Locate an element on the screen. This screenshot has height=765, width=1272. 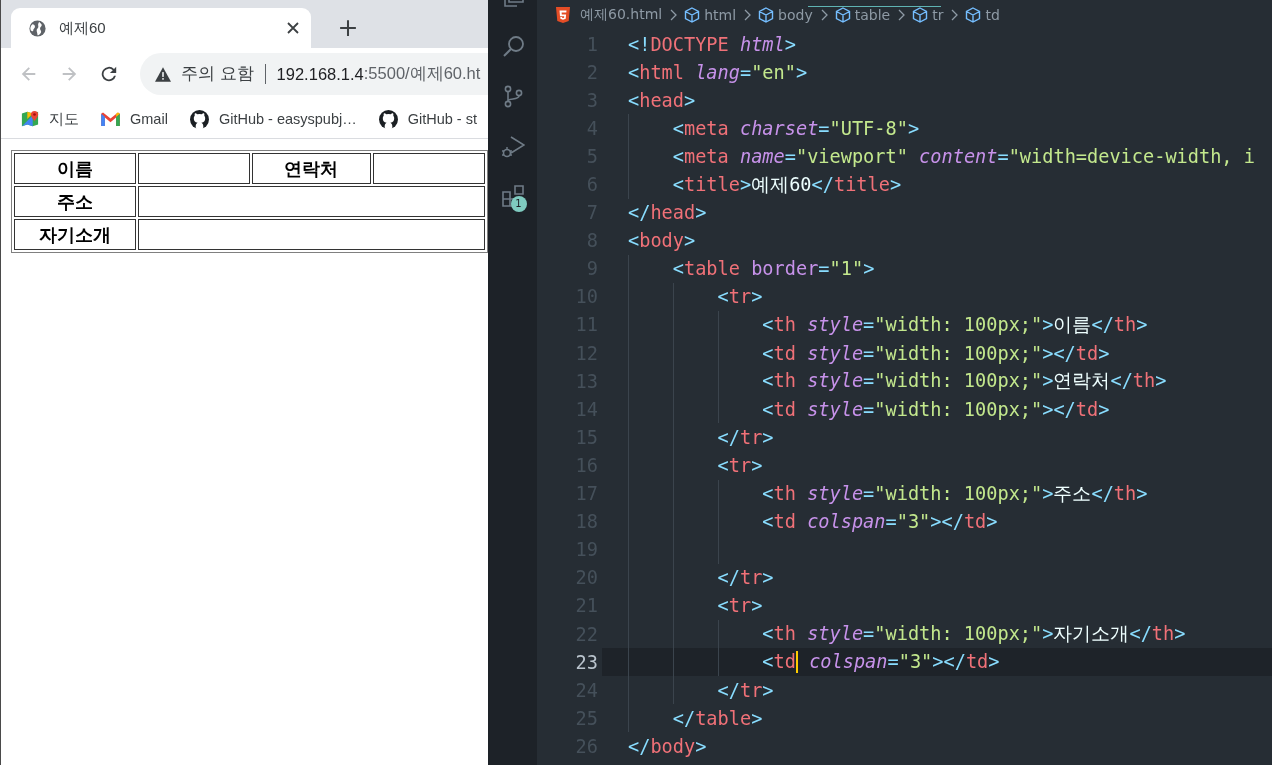
code-line: <meta name="viewport" content="width=device-width, i is located at coordinates (963, 156).